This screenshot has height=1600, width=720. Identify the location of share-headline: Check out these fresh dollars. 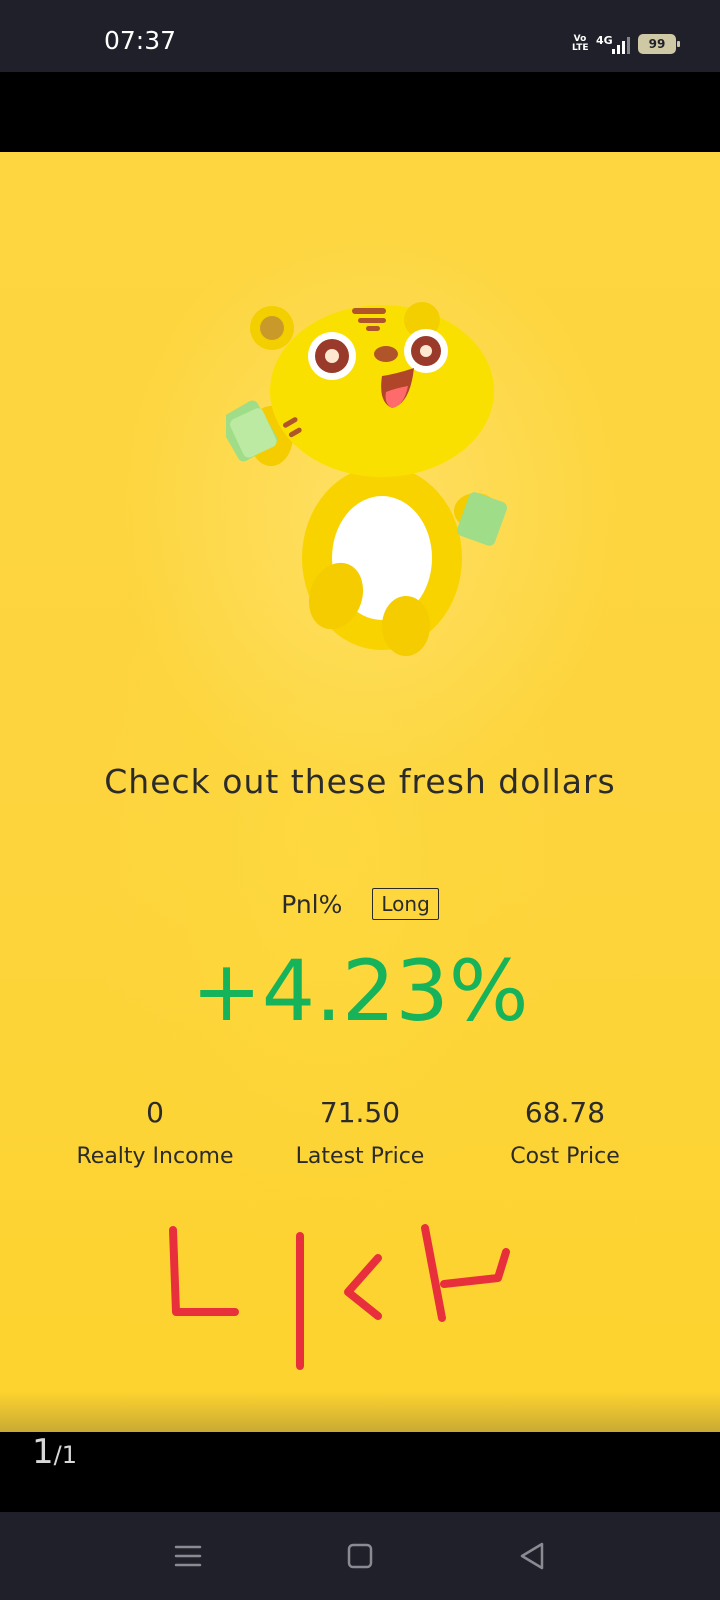
(360, 781).